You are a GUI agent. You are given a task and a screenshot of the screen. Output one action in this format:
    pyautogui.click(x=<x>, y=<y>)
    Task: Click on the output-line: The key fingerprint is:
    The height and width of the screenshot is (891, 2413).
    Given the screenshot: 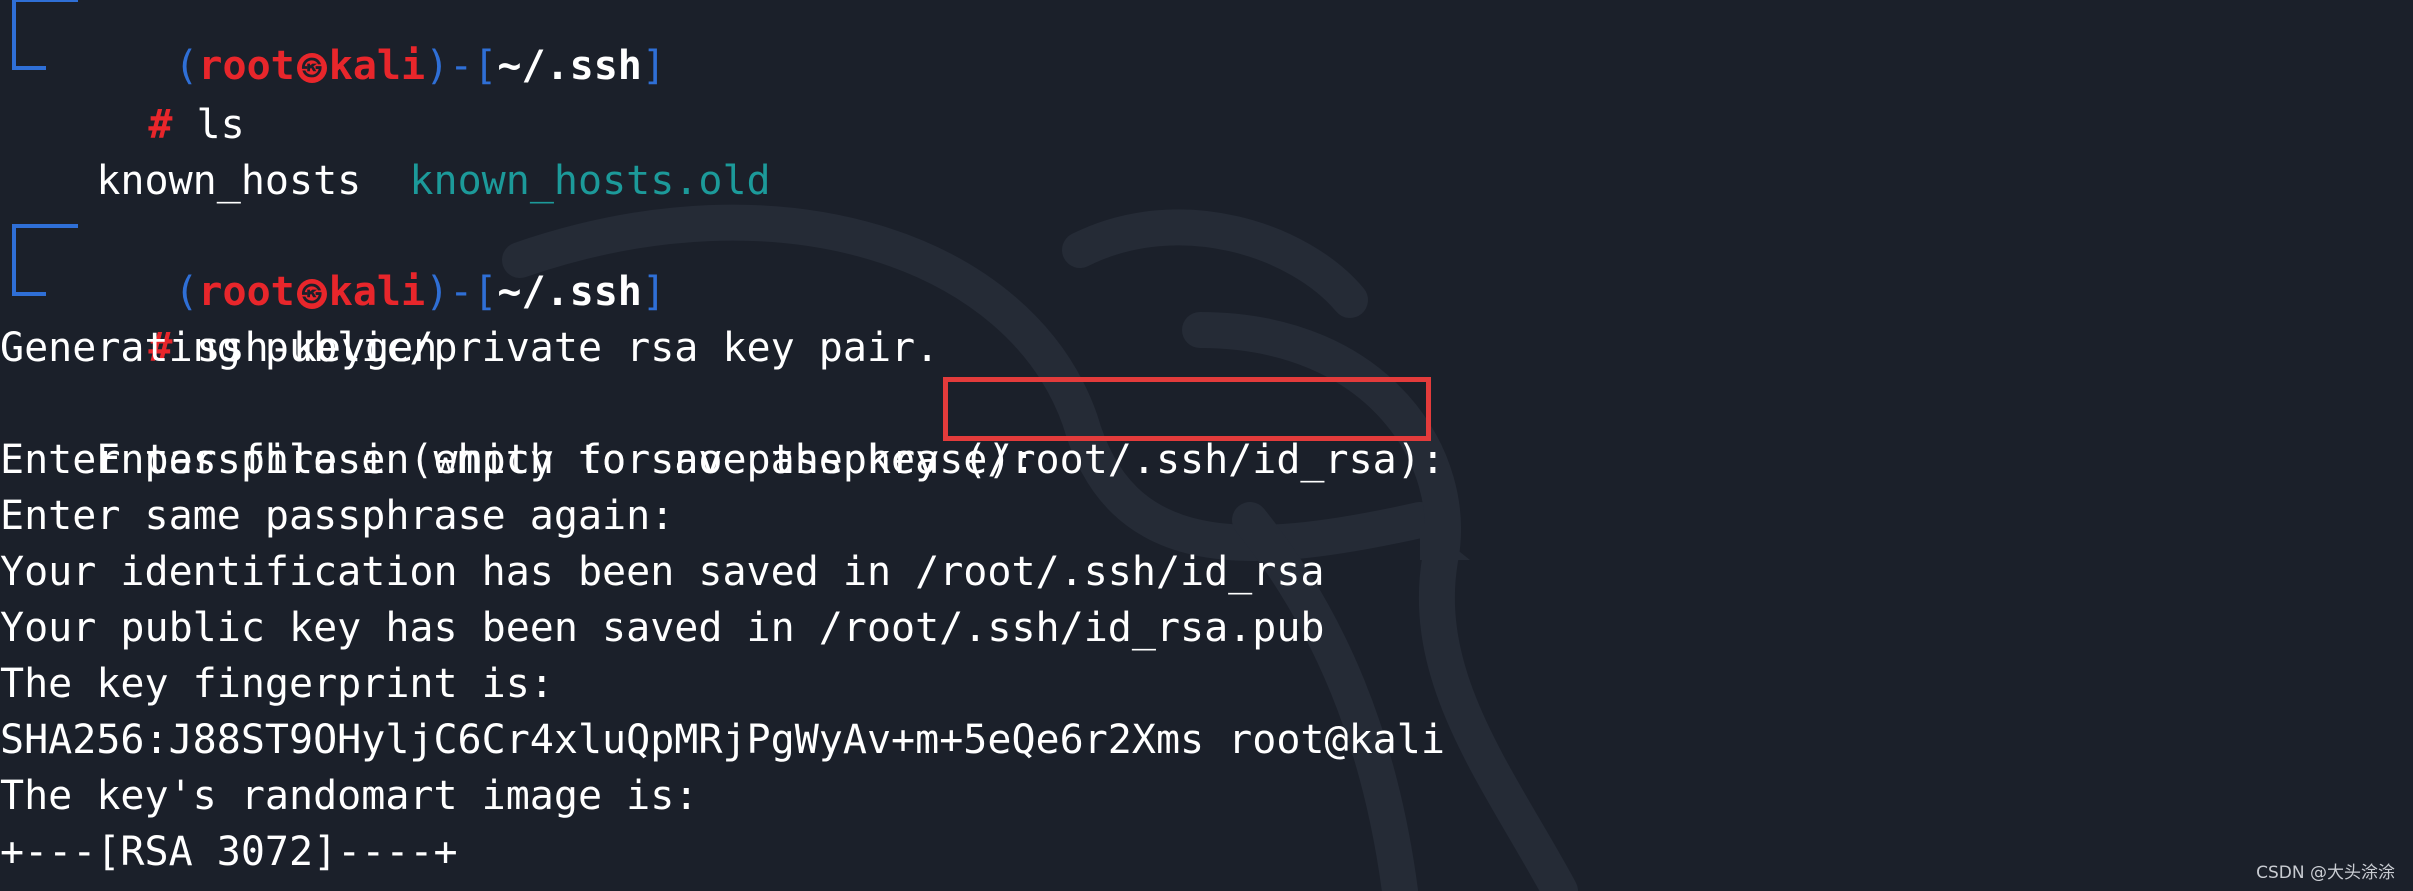 What is the action you would take?
    pyautogui.click(x=277, y=684)
    